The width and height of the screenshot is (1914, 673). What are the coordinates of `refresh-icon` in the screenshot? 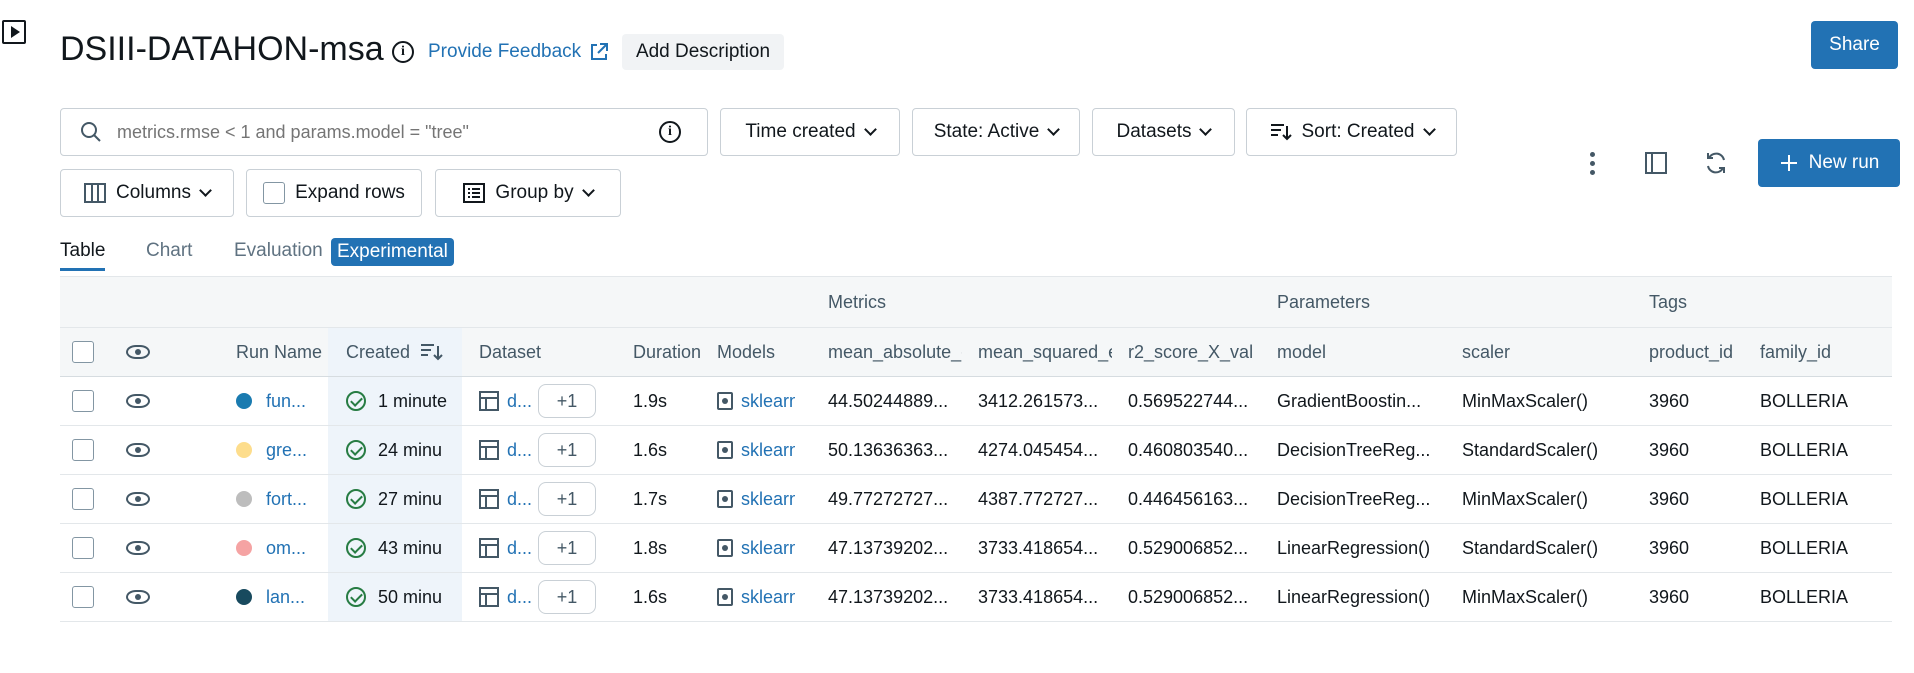 It's located at (1716, 163).